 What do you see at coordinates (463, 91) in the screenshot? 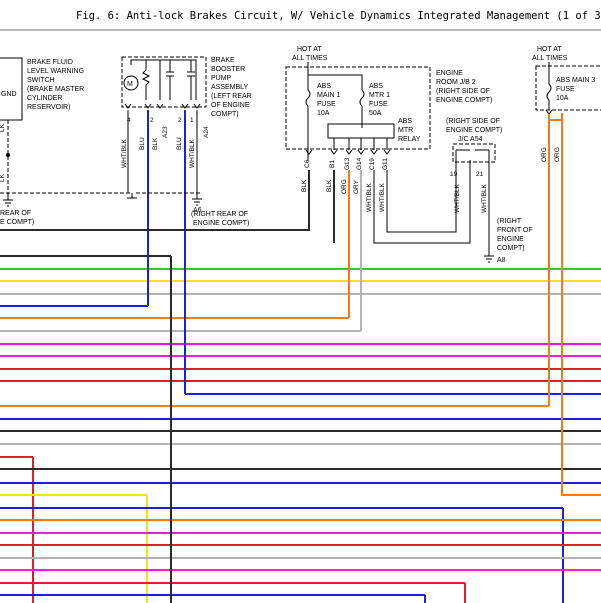
I see `jb-label-line-3: (RIGHT SIDE OF` at bounding box center [463, 91].